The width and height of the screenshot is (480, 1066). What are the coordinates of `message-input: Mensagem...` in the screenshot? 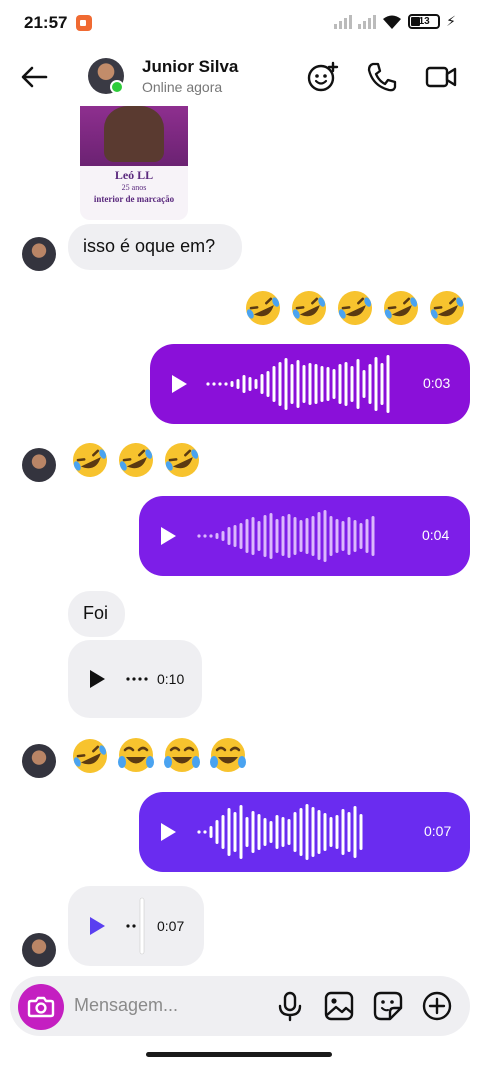 It's located at (126, 1005).